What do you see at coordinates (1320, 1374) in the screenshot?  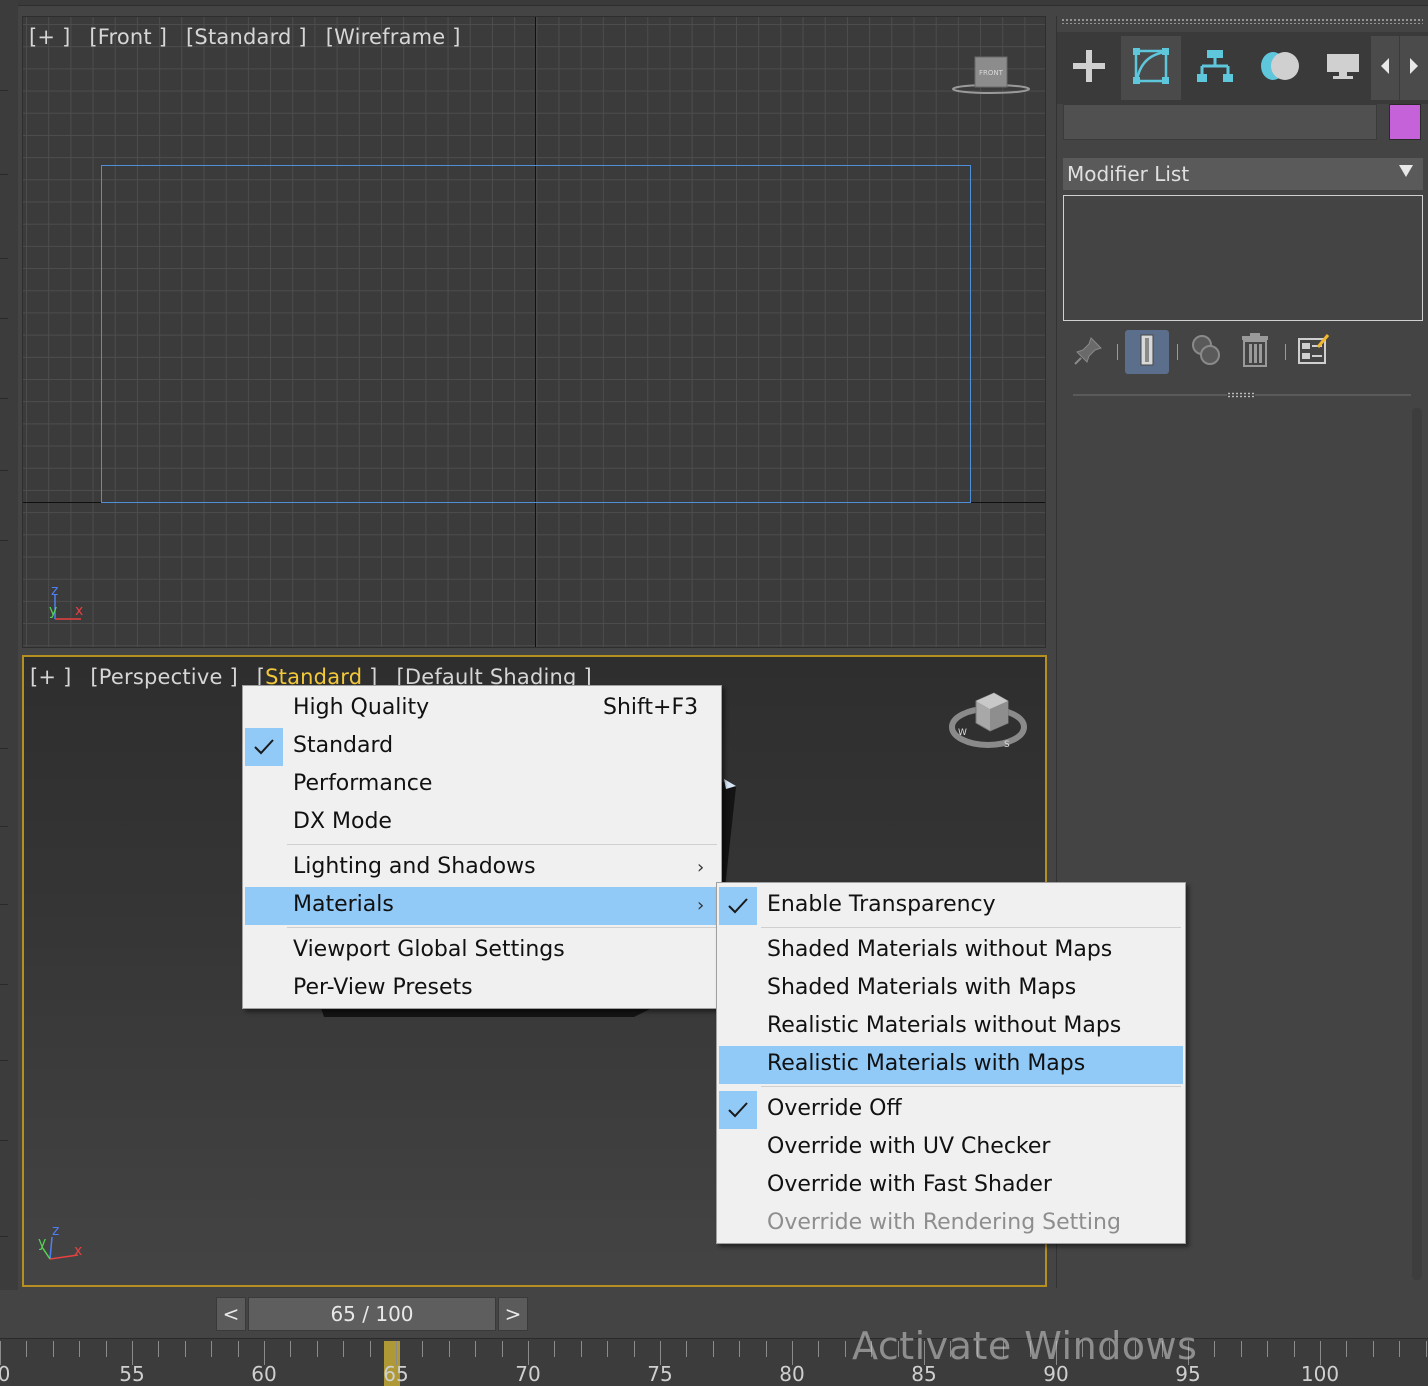 I see `timeline-frame-label: 100` at bounding box center [1320, 1374].